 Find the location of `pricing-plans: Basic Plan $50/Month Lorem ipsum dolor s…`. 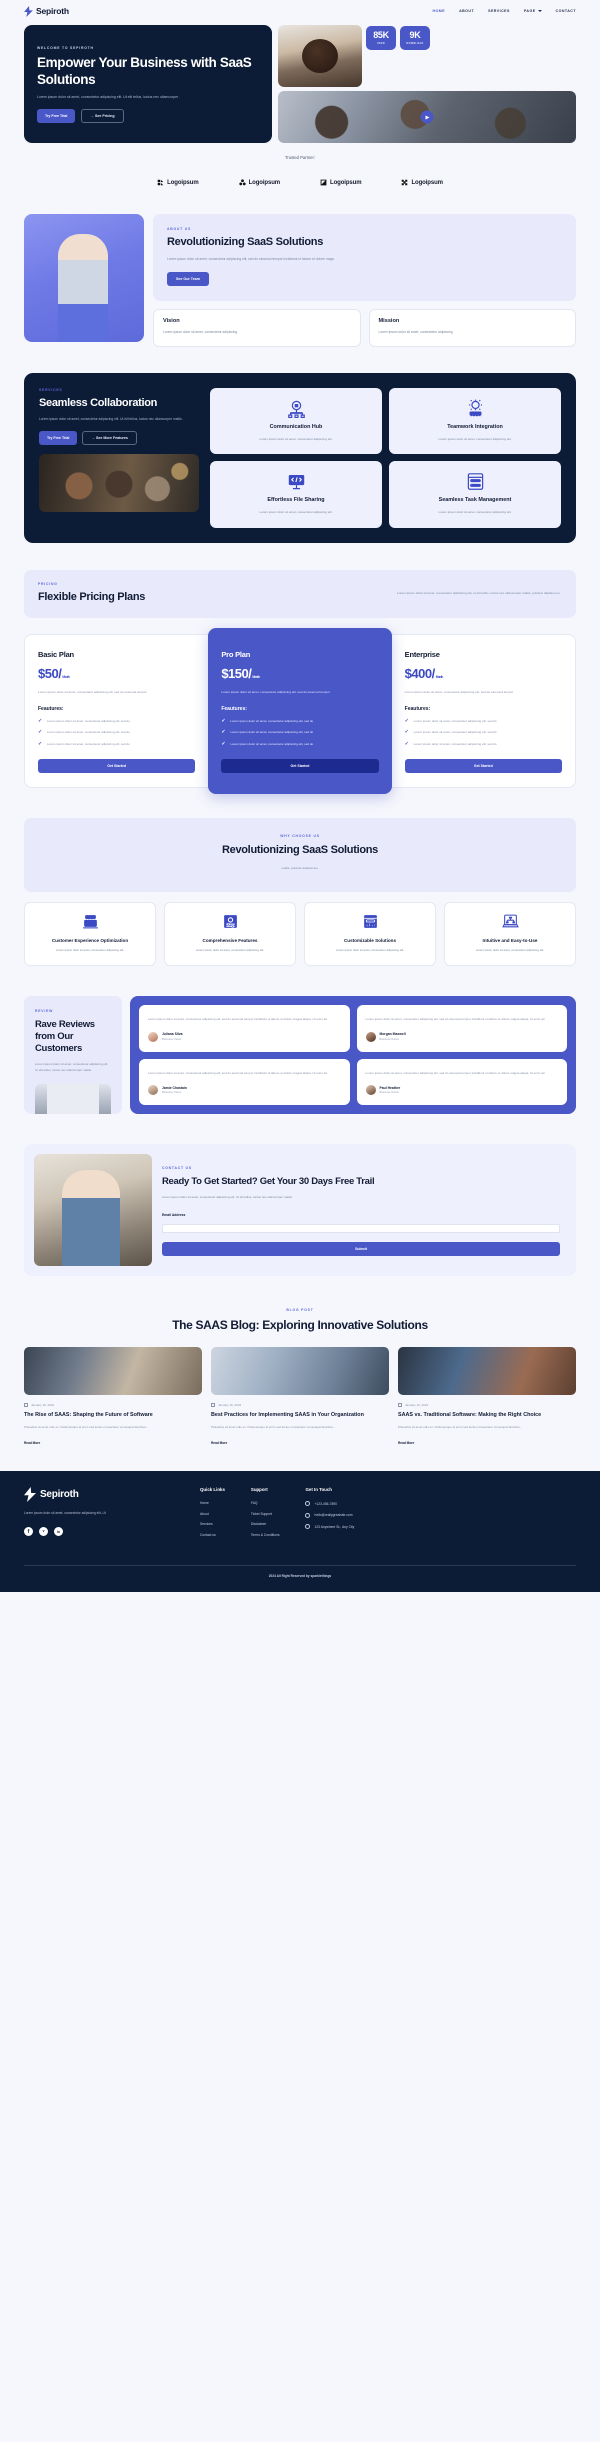

pricing-plans: Basic Plan $50/Month Lorem ipsum dolor s… is located at coordinates (300, 711).